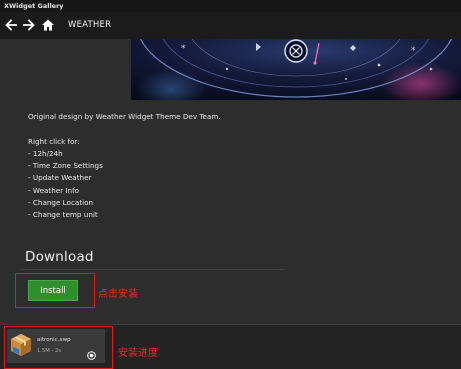 The image size is (461, 369). Describe the element at coordinates (53, 290) in the screenshot. I see `install-button: Install` at that location.